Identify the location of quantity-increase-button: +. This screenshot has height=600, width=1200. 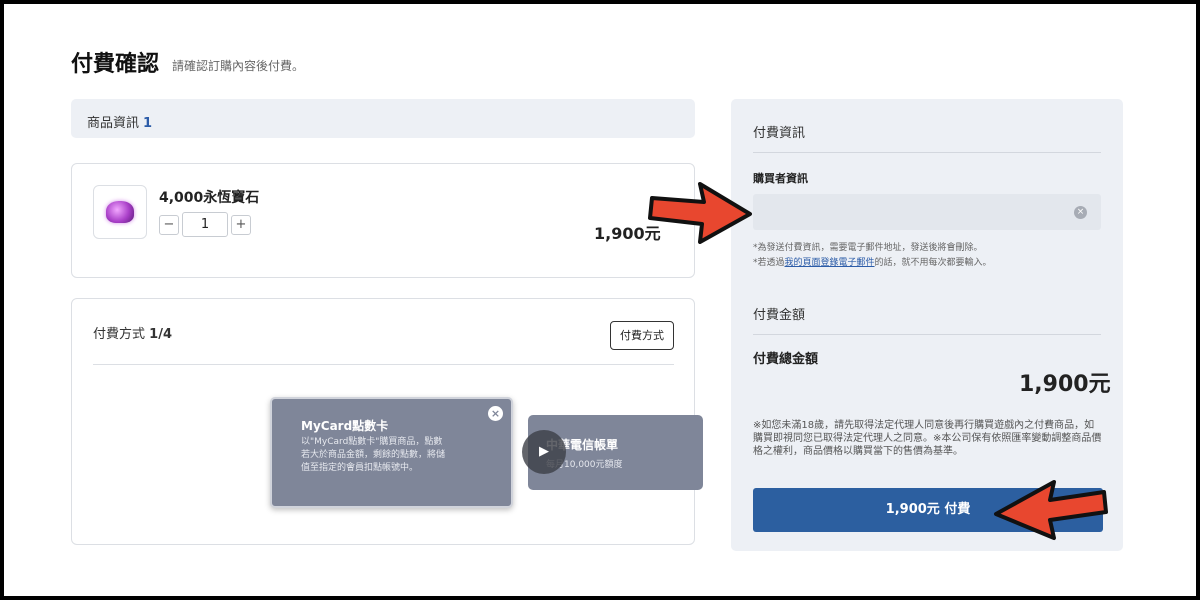
(241, 225).